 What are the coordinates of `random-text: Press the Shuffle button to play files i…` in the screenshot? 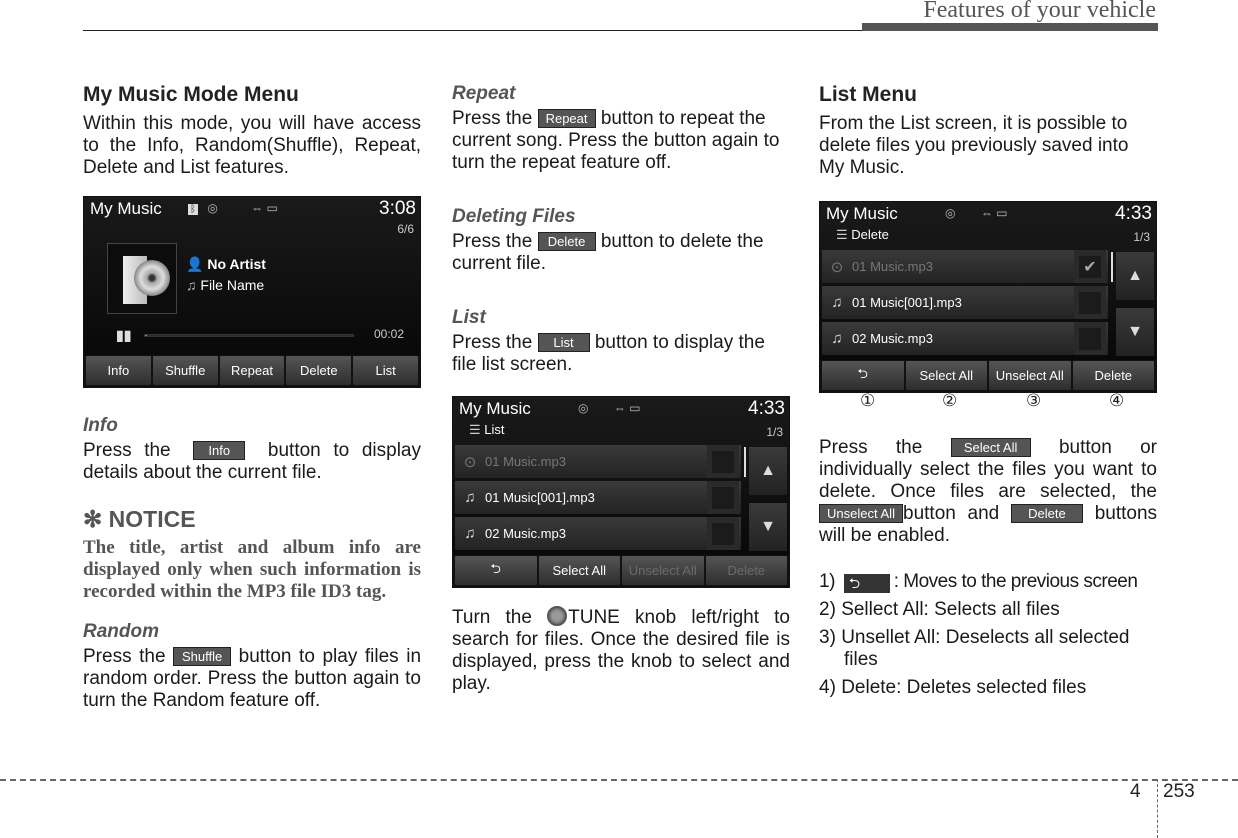 It's located at (252, 678).